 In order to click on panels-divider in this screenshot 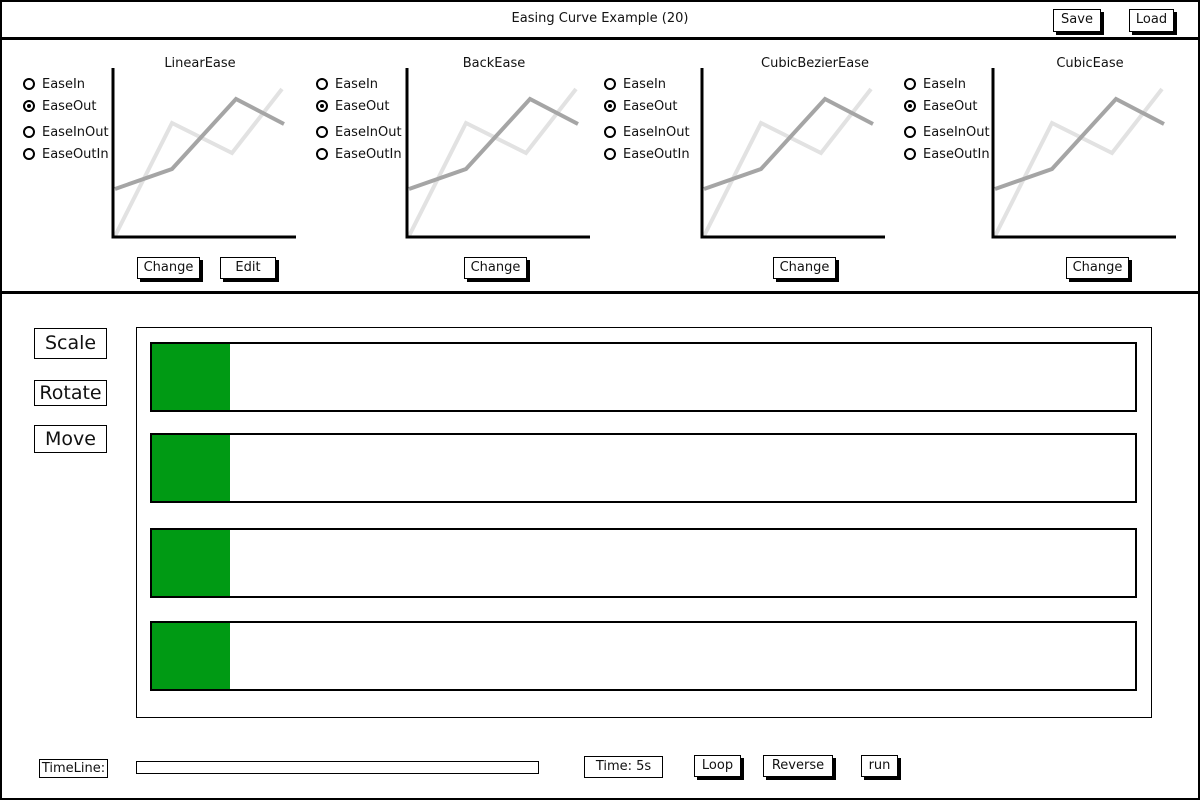, I will do `click(600, 292)`.